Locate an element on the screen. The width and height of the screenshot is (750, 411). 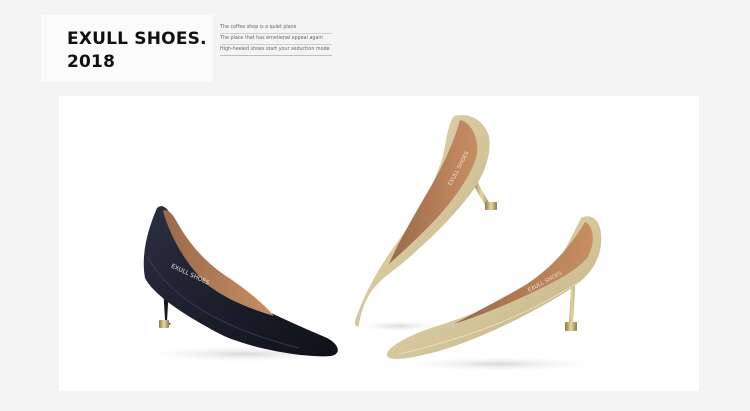
brand-year: 2018 is located at coordinates (91, 62).